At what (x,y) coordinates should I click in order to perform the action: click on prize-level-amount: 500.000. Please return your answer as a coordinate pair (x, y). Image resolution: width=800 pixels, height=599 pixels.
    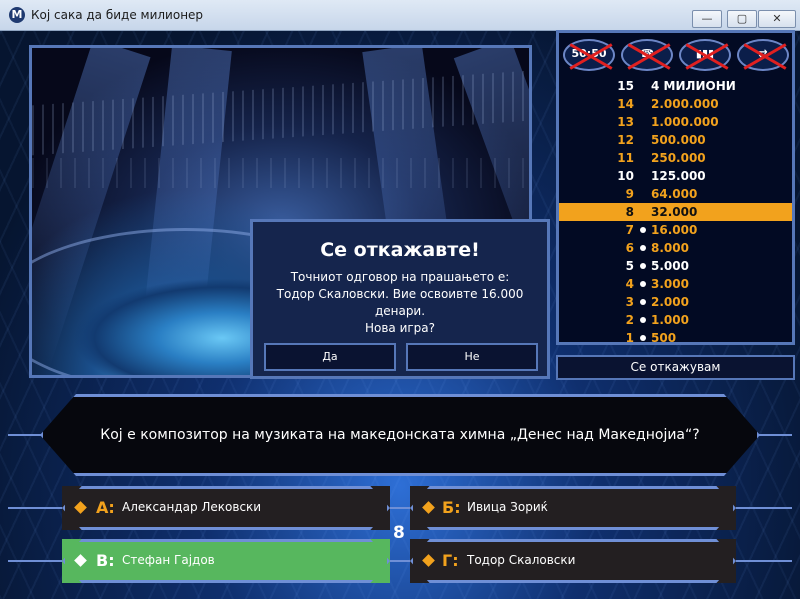
    Looking at the image, I should click on (678, 140).